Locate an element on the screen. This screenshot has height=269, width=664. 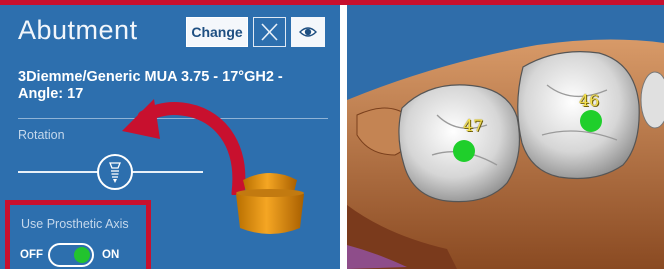
toggle-off-label: OFF is located at coordinates (31, 255).